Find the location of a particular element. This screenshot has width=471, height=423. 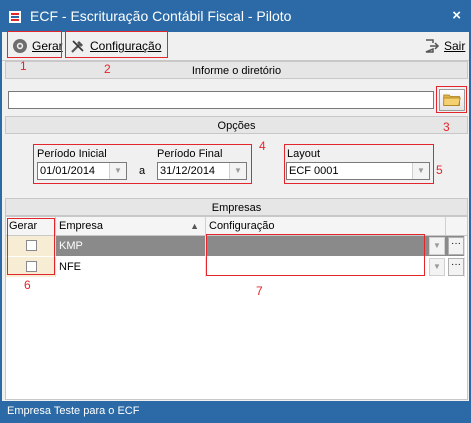

exit-icon is located at coordinates (432, 46).